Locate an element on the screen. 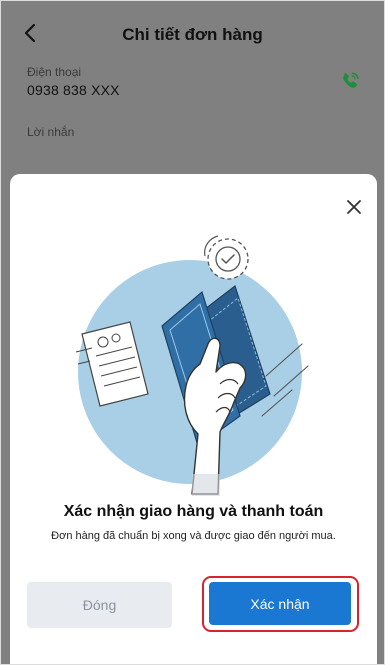 Image resolution: width=385 pixels, height=665 pixels. message-label: Lời nhắn is located at coordinates (51, 132).